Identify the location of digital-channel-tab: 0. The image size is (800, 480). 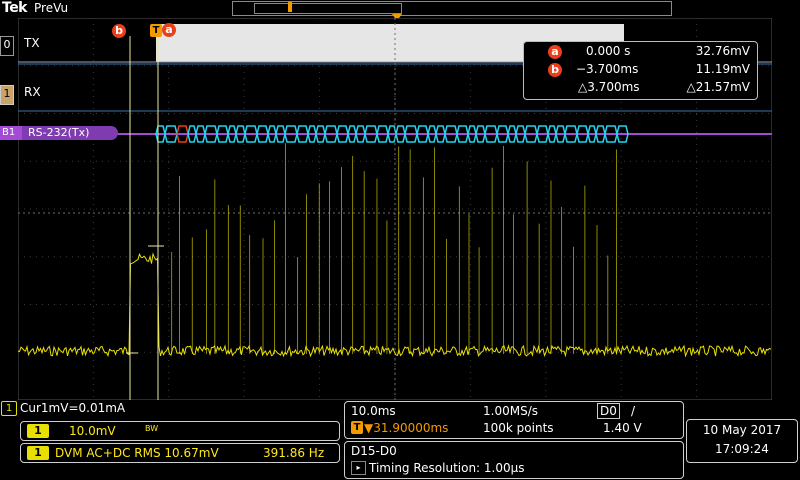
(7, 46).